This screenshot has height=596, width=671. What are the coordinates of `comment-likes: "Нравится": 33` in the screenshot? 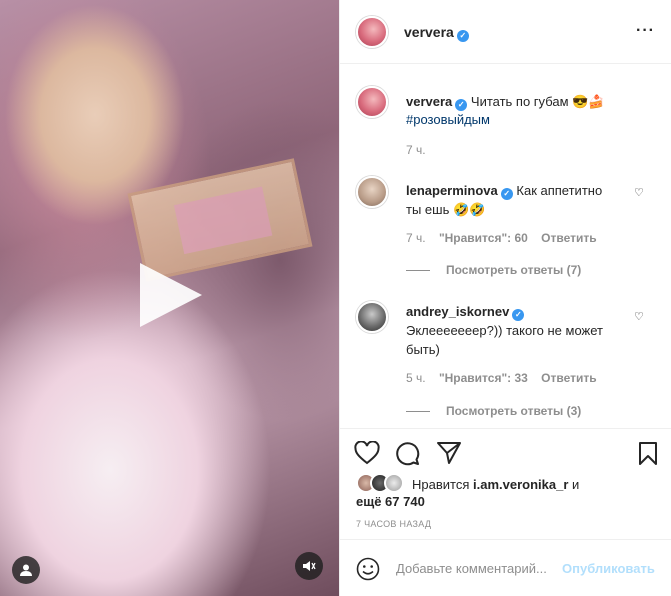 It's located at (483, 378).